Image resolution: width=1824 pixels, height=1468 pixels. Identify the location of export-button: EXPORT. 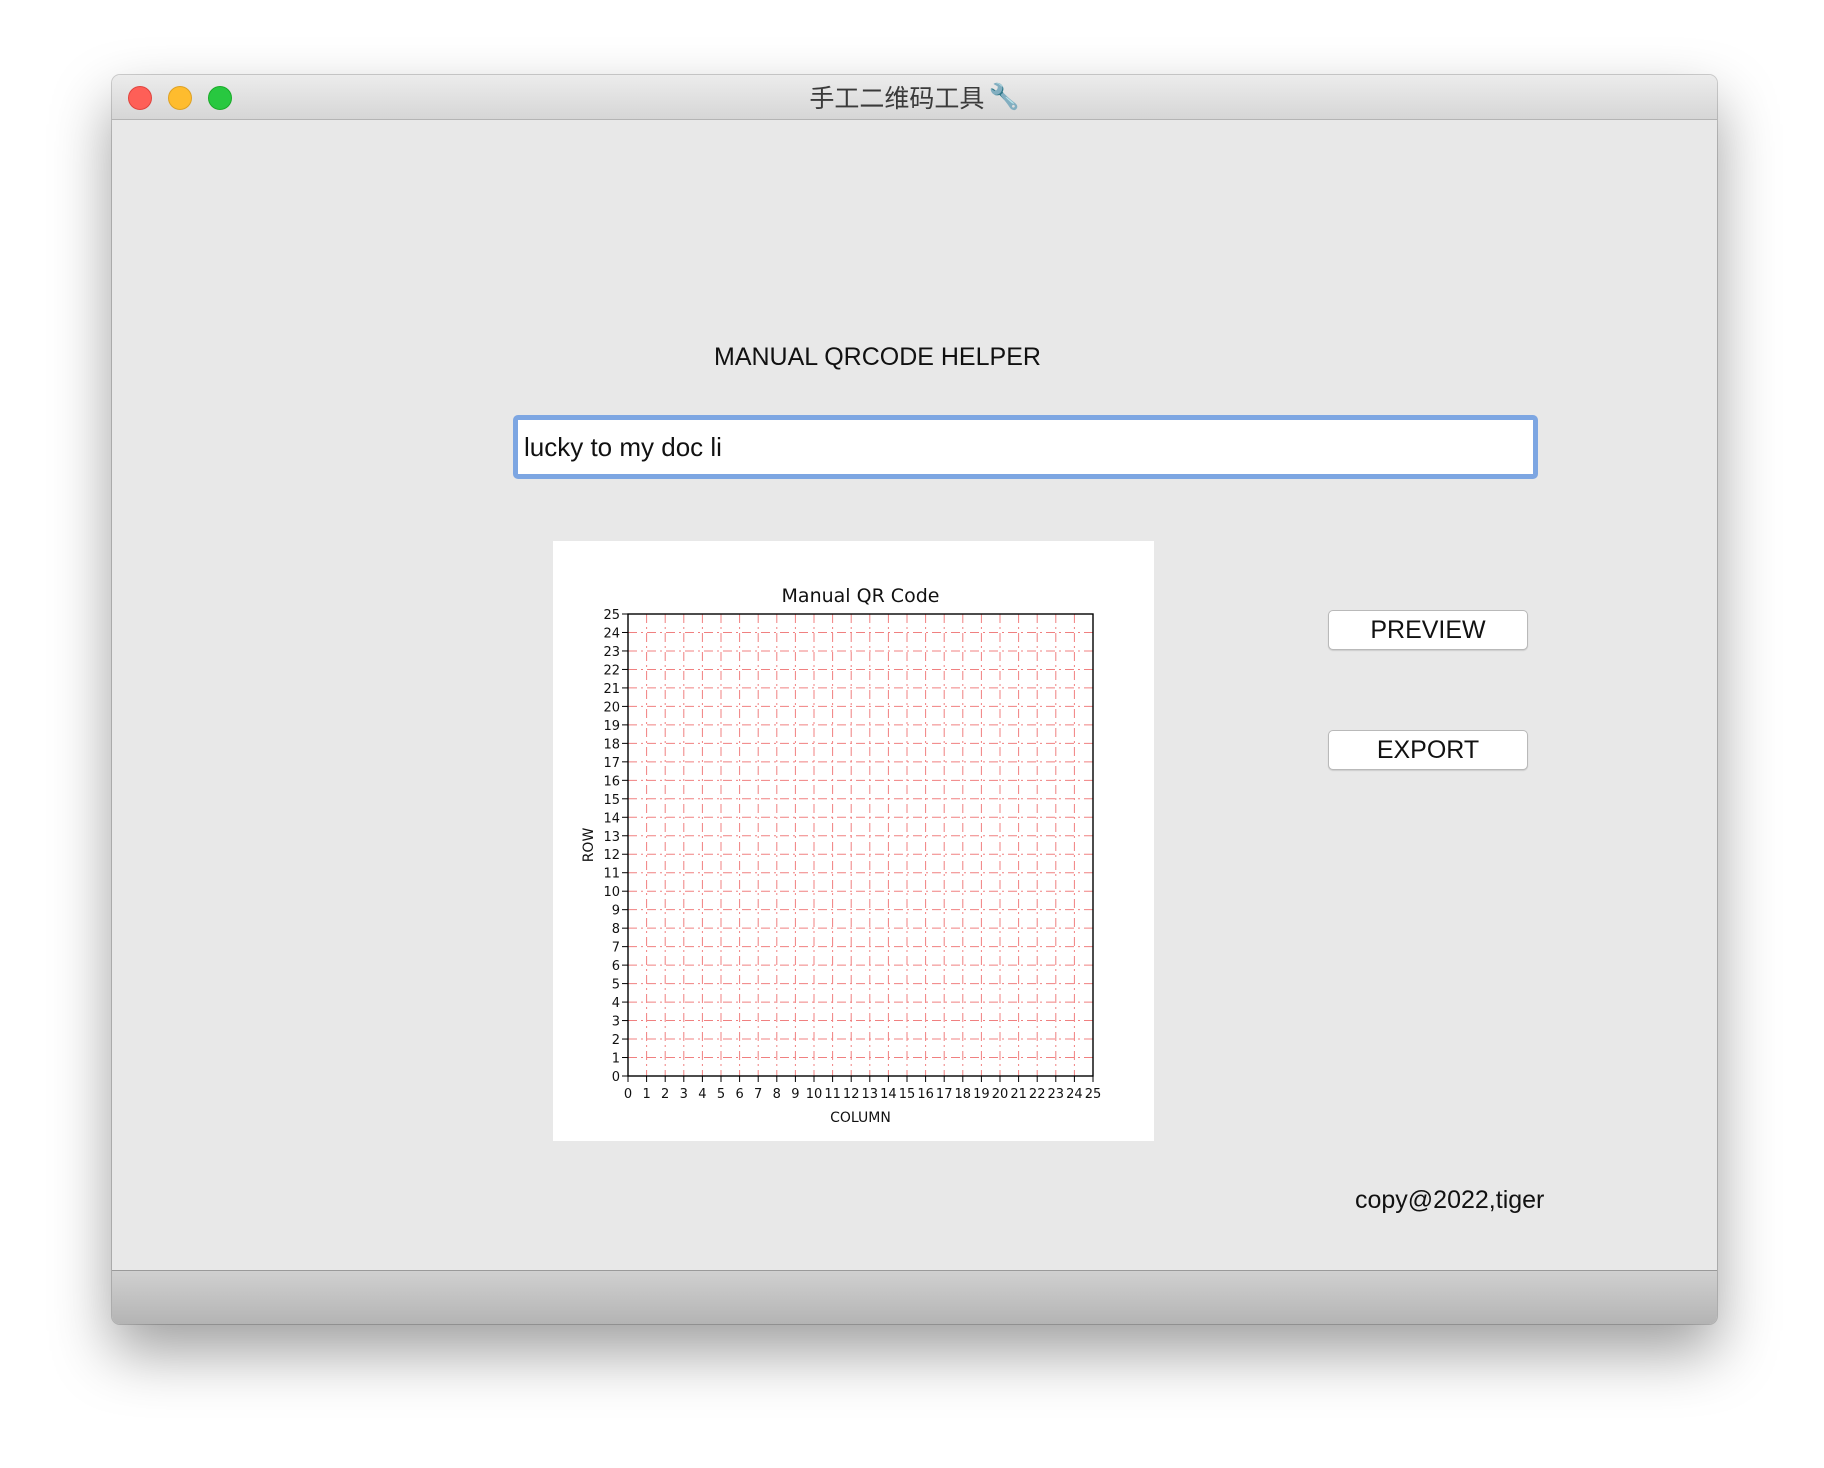
(1428, 750).